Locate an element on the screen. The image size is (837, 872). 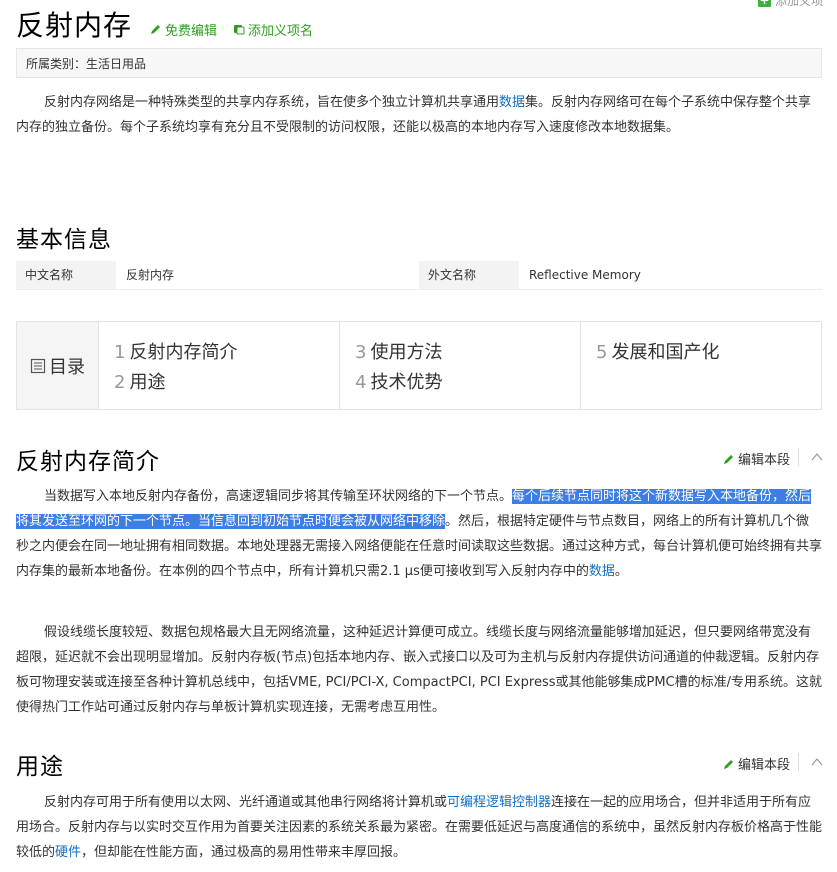
add-meaning-button: 添加义项名 is located at coordinates (273, 29).